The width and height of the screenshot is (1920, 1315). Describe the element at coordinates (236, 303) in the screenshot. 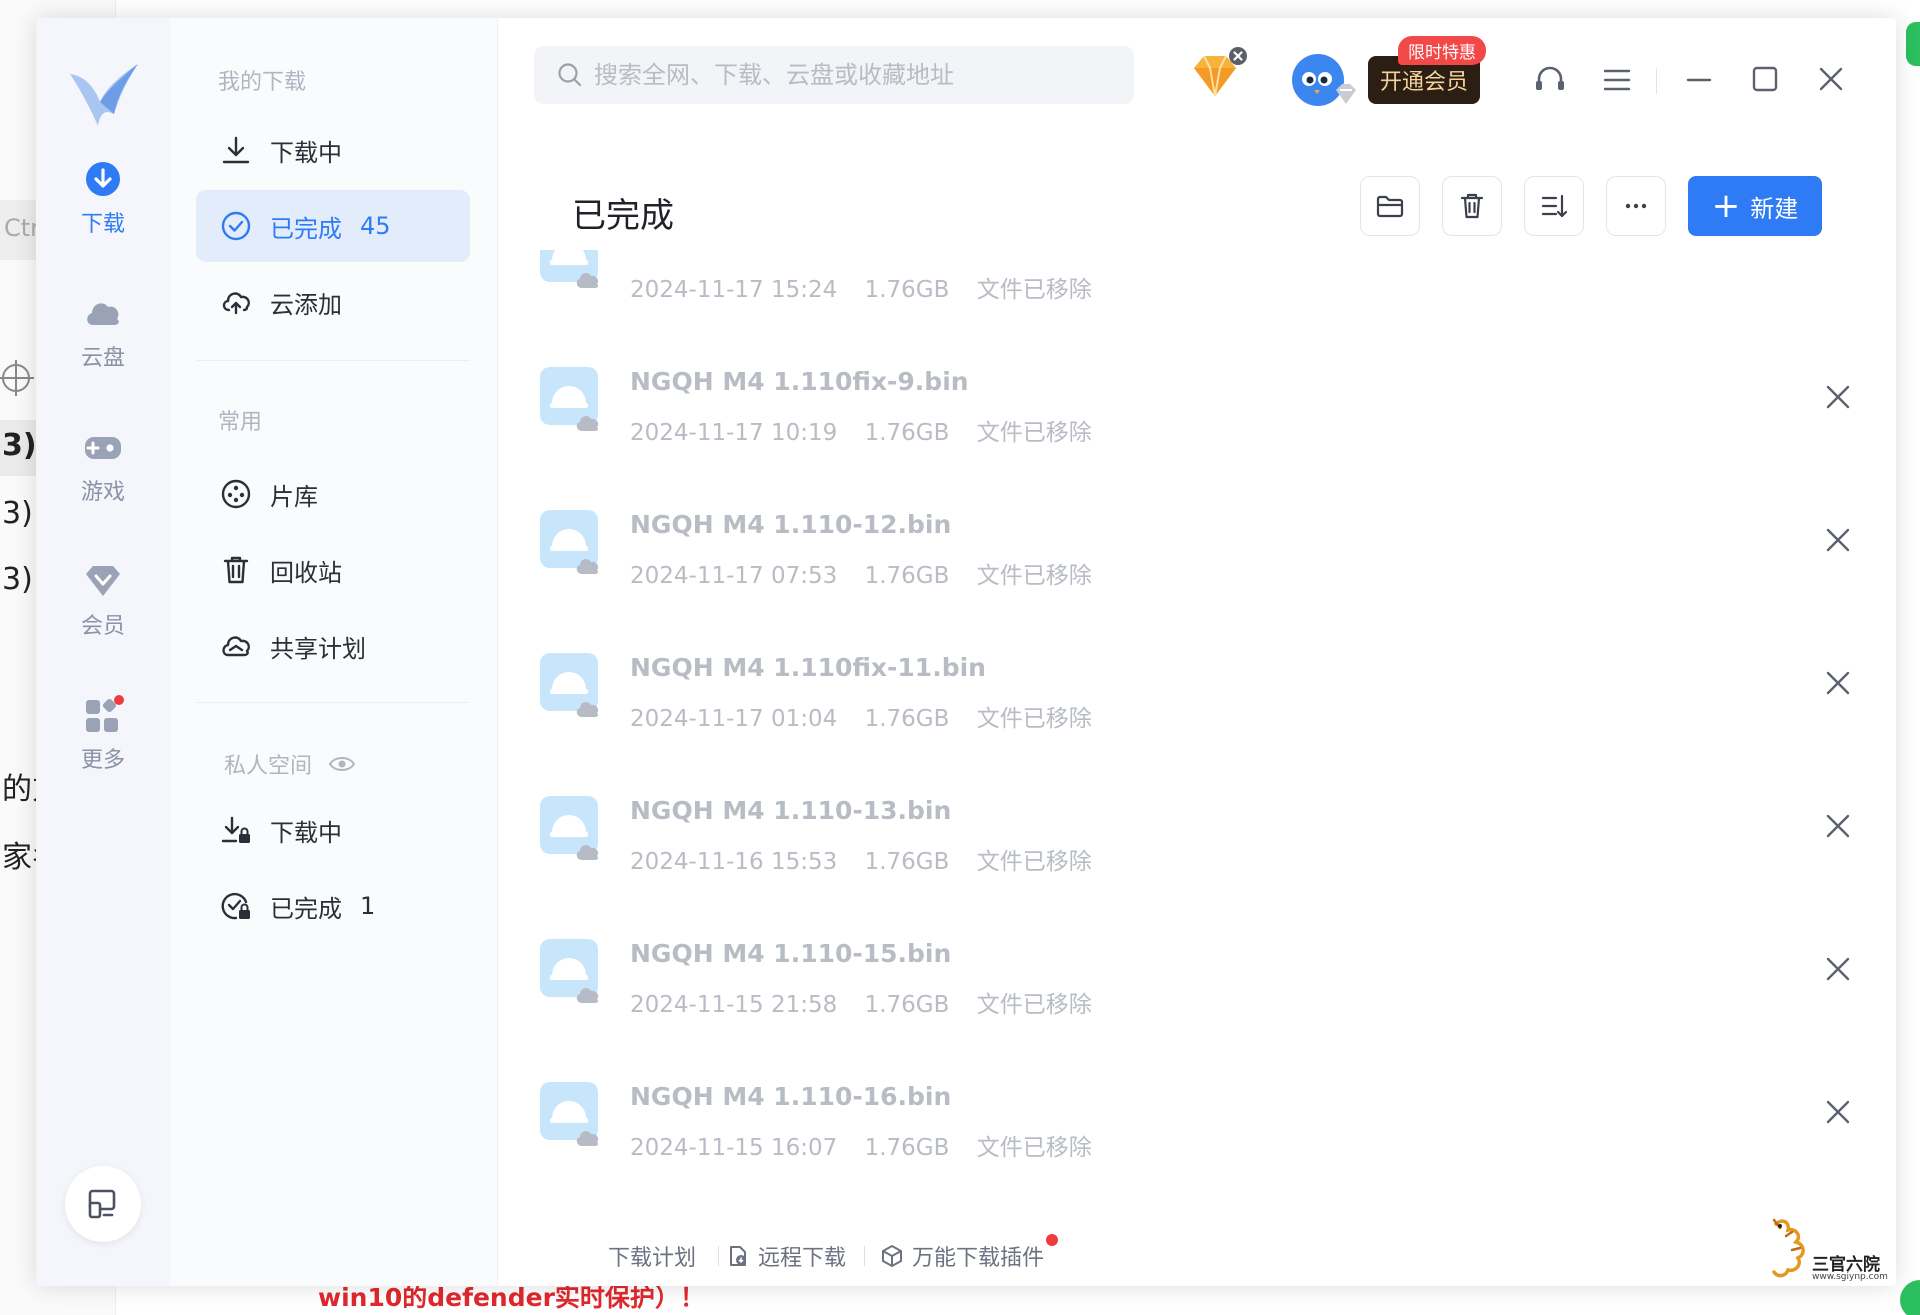

I see `cloud-upload-icon` at that location.